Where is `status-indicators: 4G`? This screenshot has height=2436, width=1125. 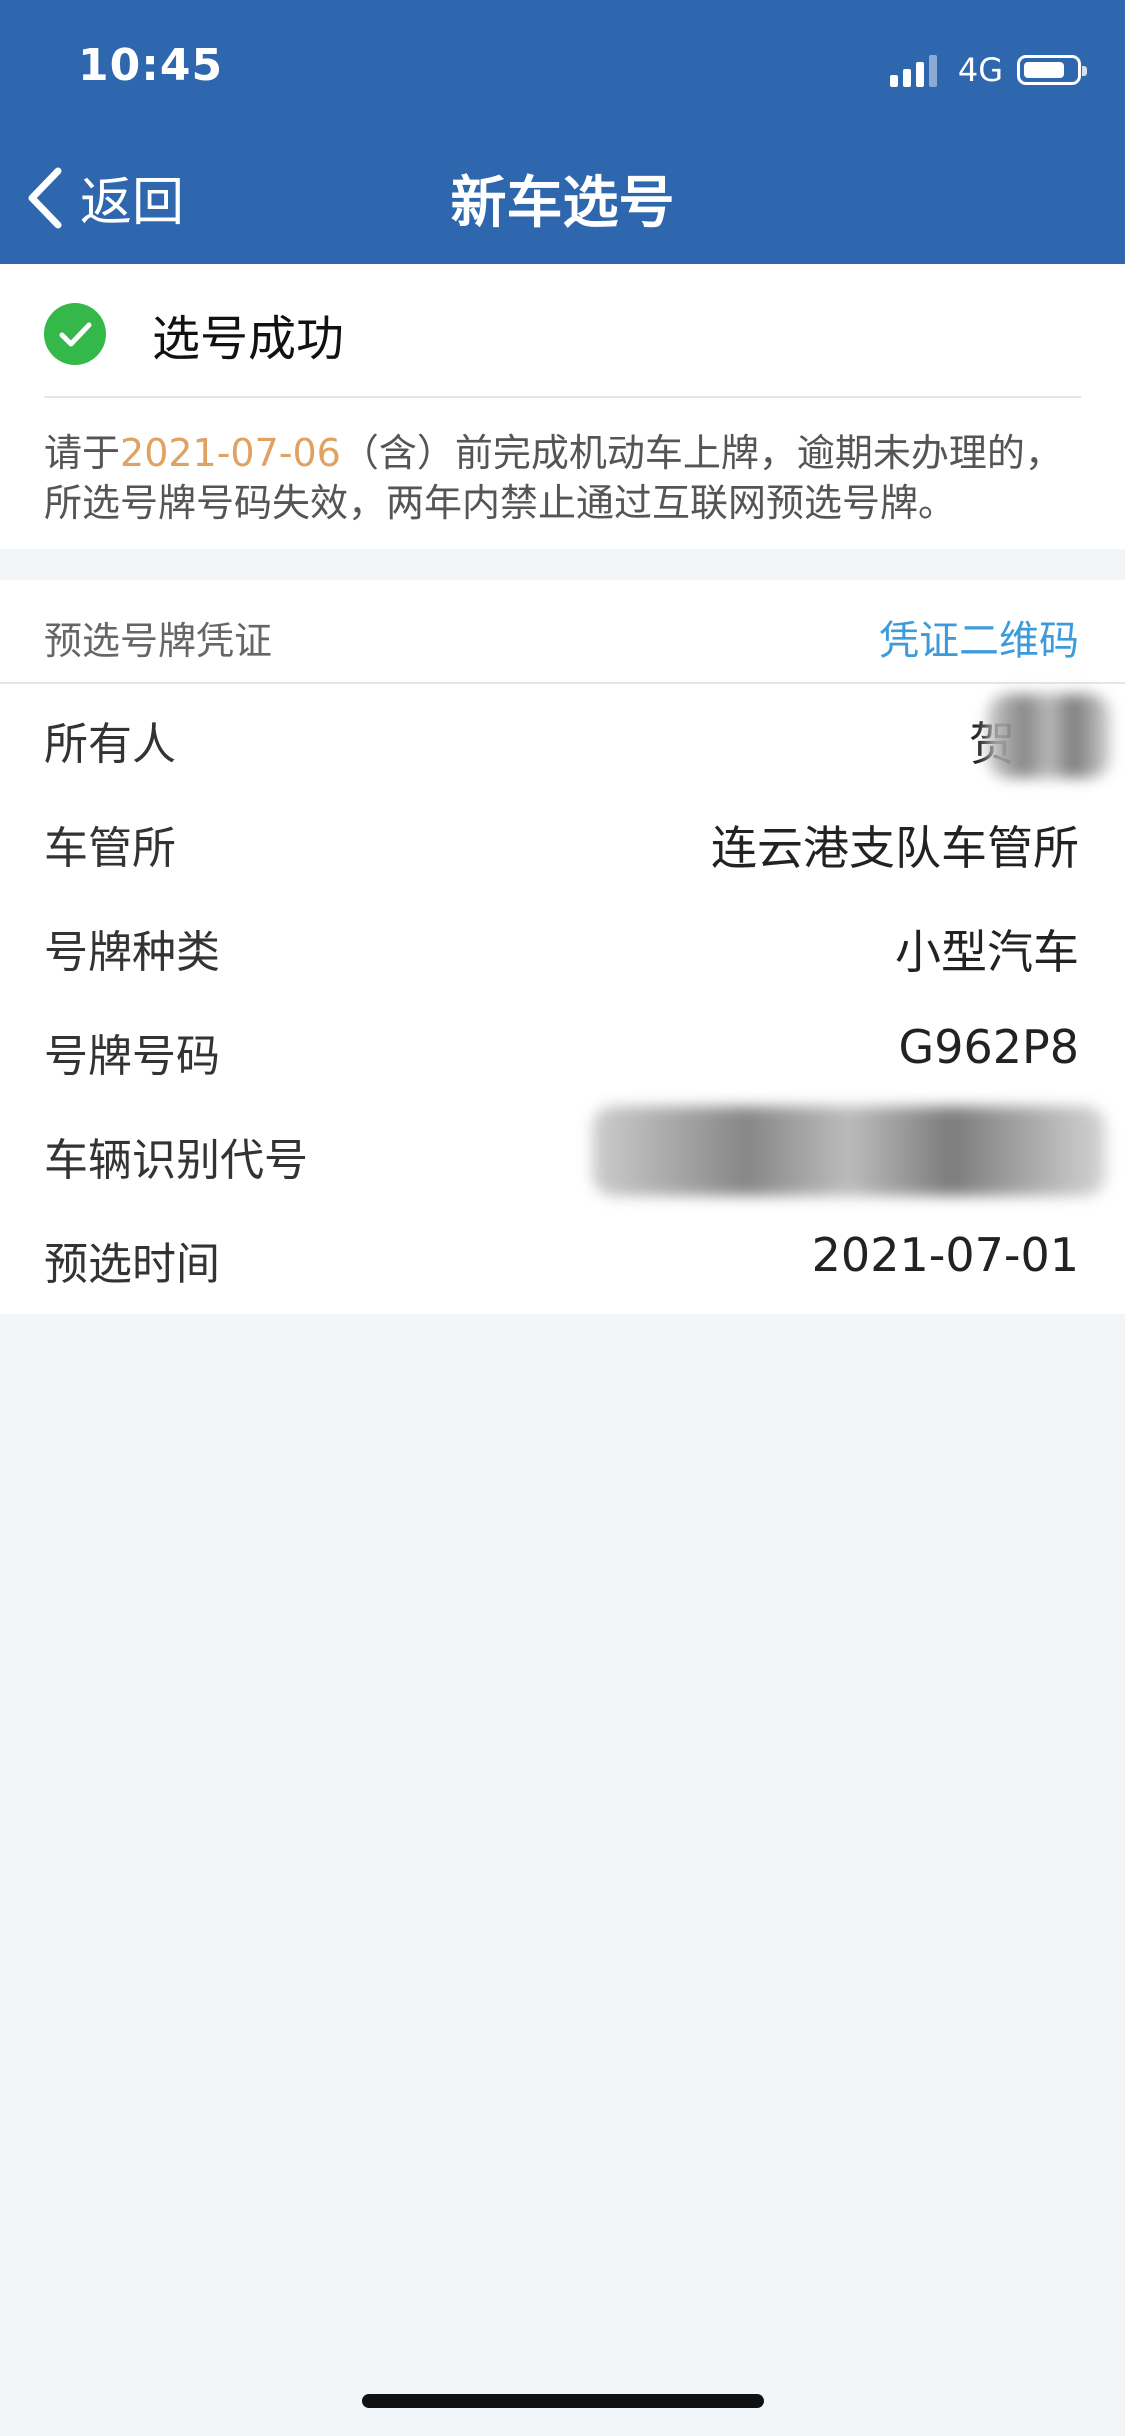
status-indicators: 4G is located at coordinates (988, 70).